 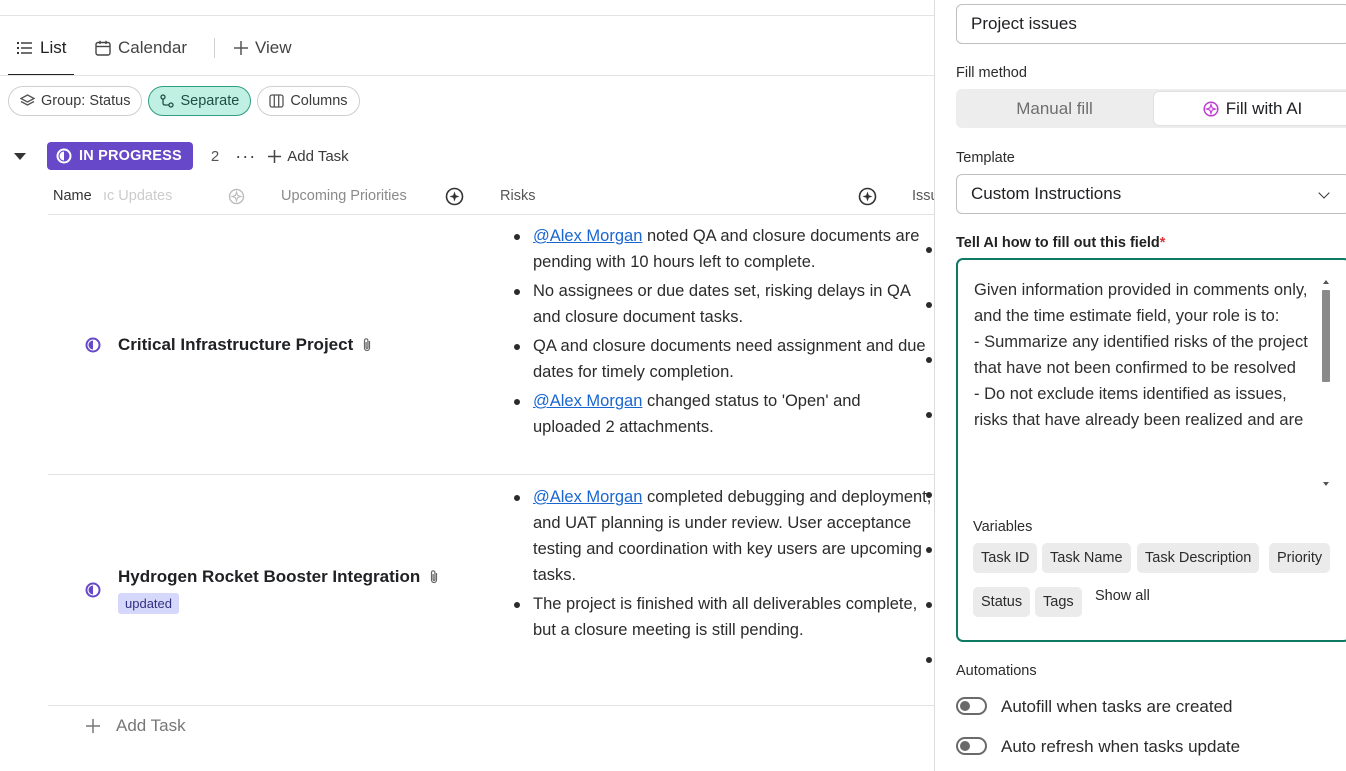 I want to click on autofill-toggle, so click(x=971, y=706).